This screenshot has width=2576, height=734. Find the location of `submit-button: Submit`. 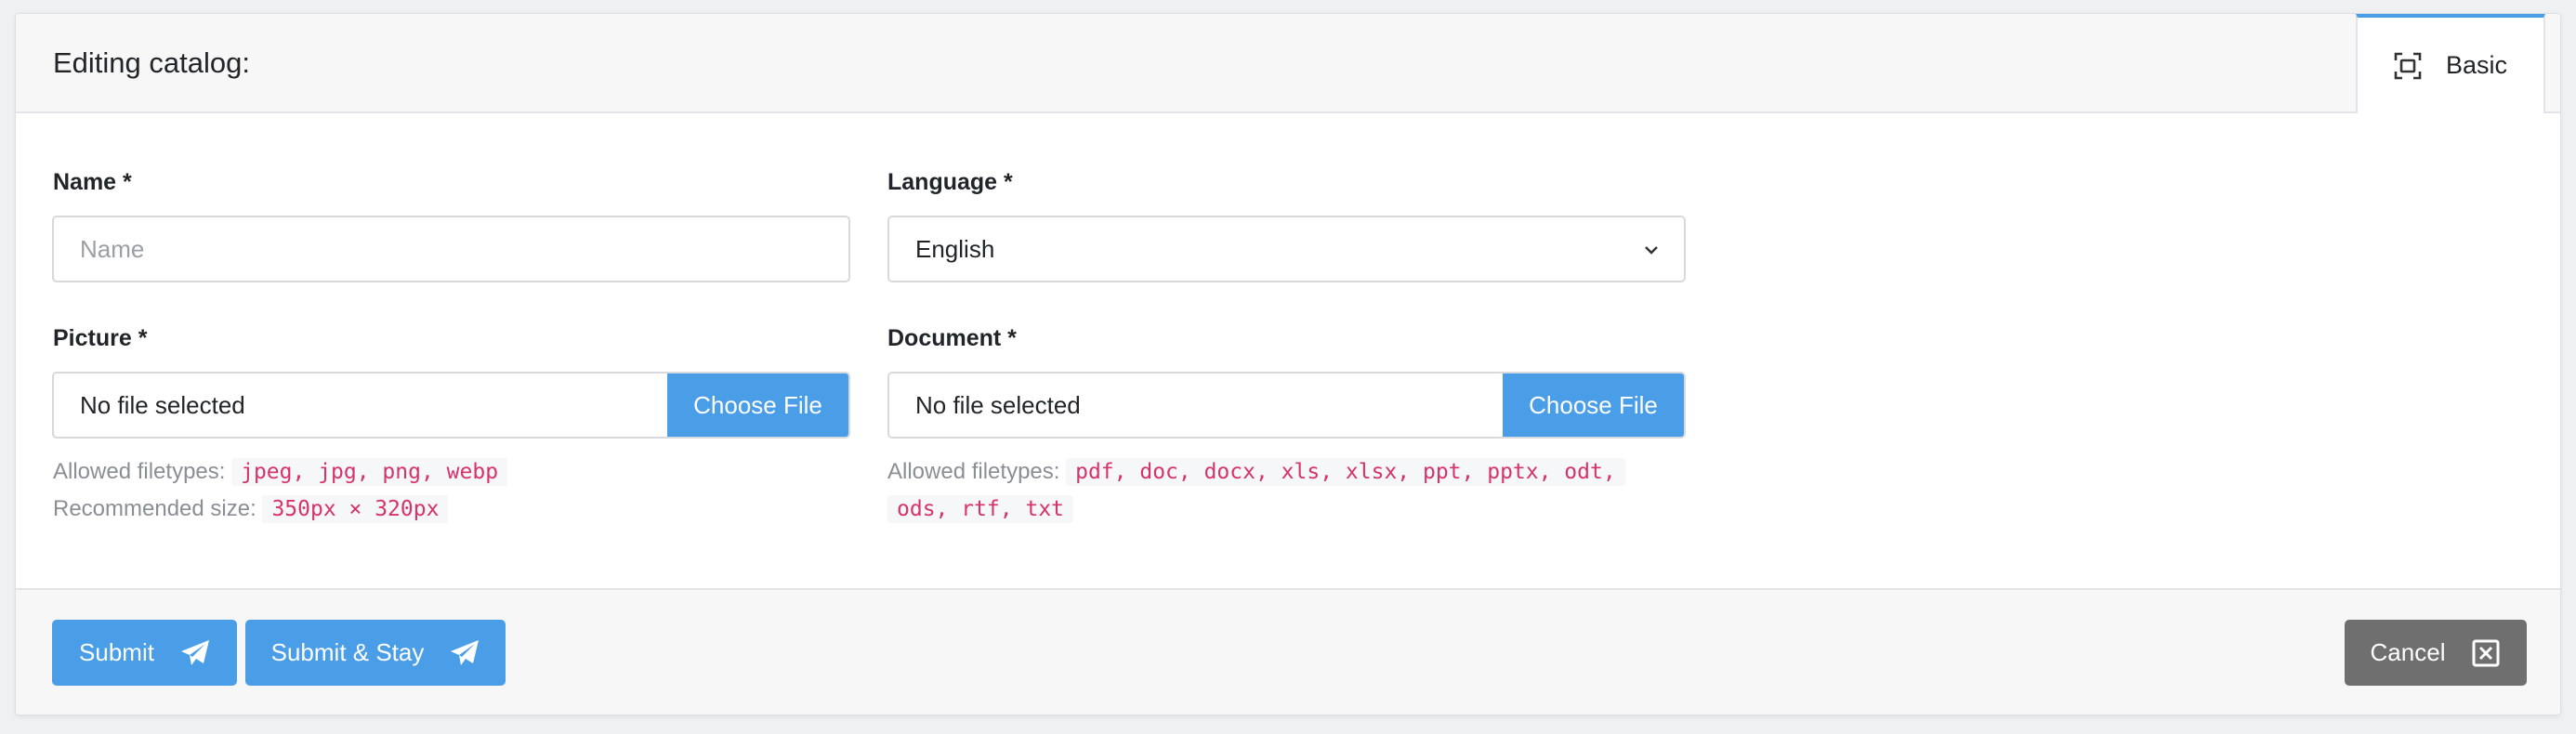

submit-button: Submit is located at coordinates (144, 653).